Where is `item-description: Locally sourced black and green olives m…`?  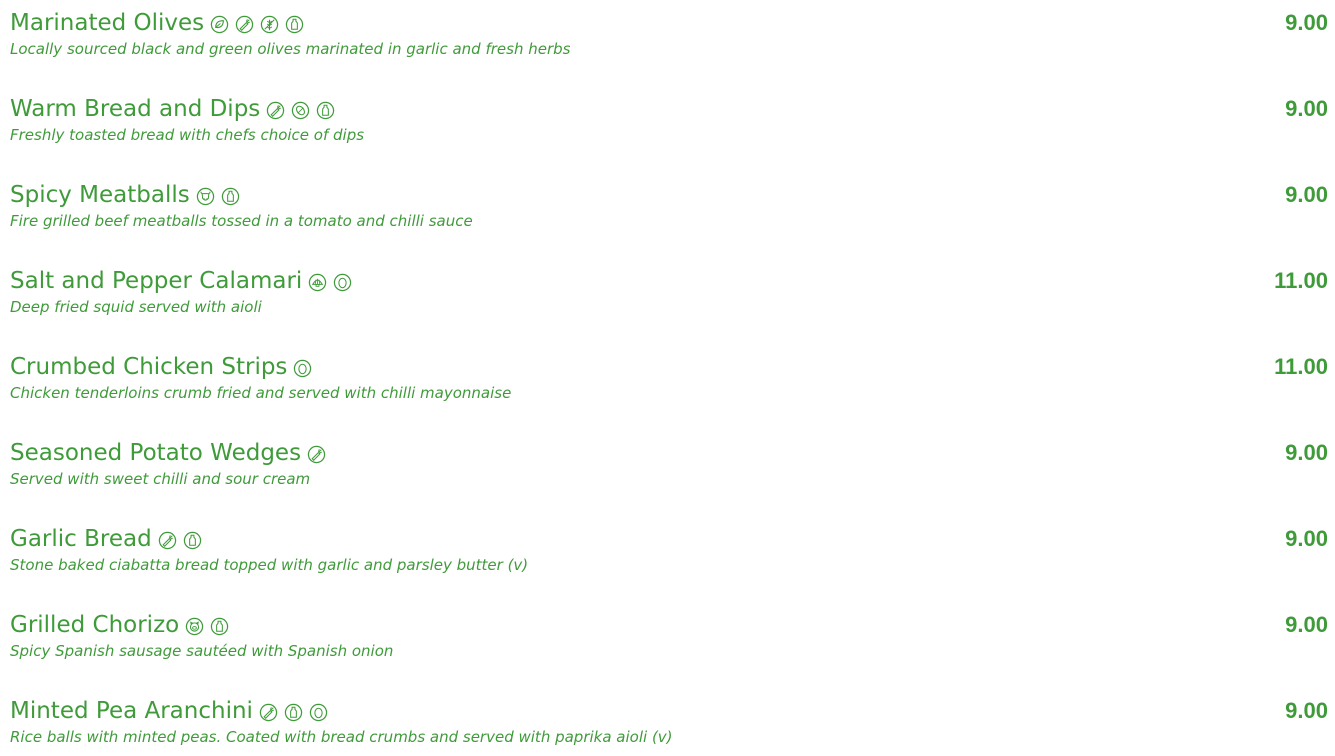 item-description: Locally sourced black and green olives m… is located at coordinates (290, 49).